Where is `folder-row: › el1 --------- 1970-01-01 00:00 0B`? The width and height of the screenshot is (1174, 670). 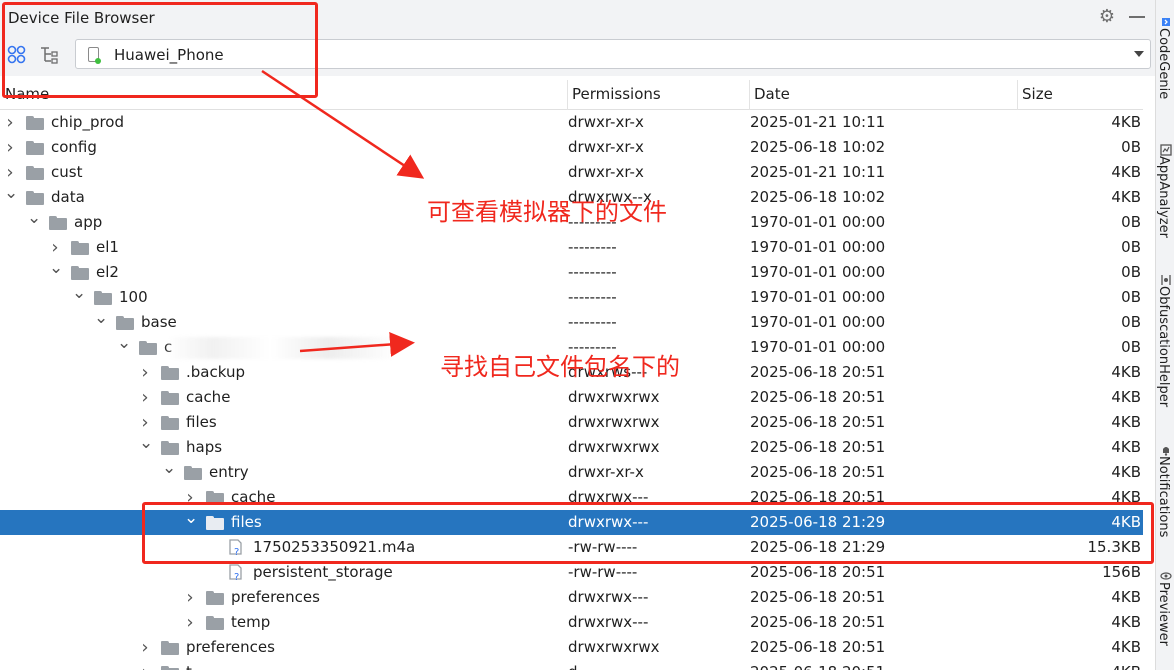 folder-row: › el1 --------- 1970-01-01 00:00 0B is located at coordinates (571, 247).